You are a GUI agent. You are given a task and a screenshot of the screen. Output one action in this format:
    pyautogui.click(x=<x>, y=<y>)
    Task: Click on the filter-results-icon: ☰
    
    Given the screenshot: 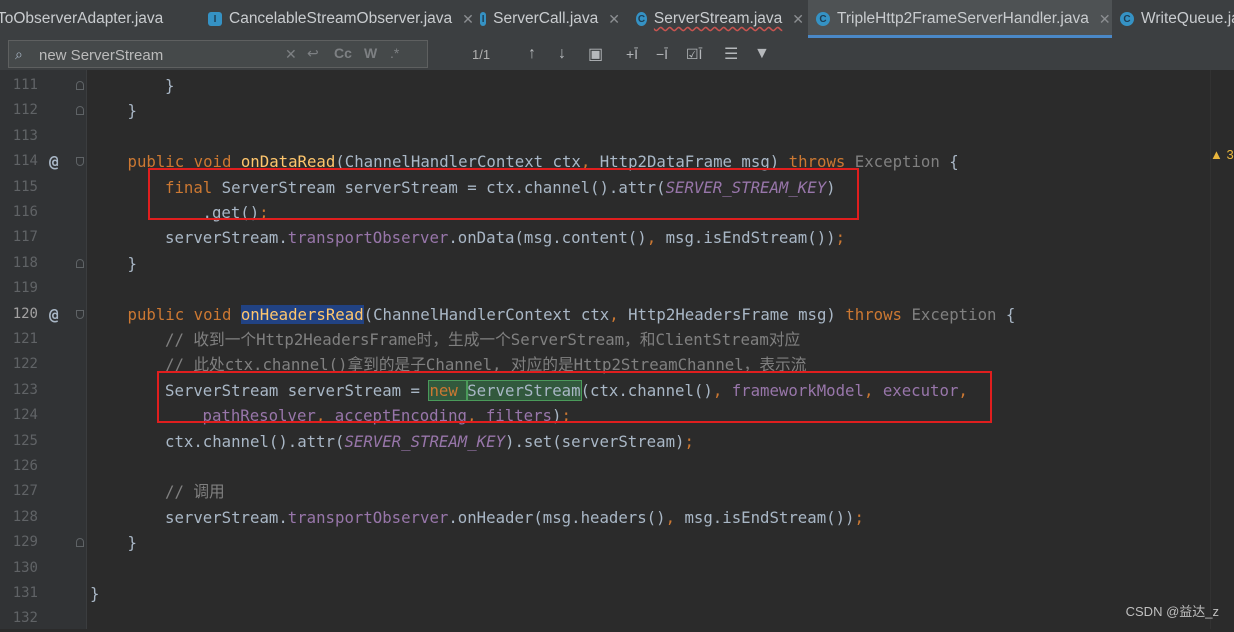 What is the action you would take?
    pyautogui.click(x=731, y=54)
    